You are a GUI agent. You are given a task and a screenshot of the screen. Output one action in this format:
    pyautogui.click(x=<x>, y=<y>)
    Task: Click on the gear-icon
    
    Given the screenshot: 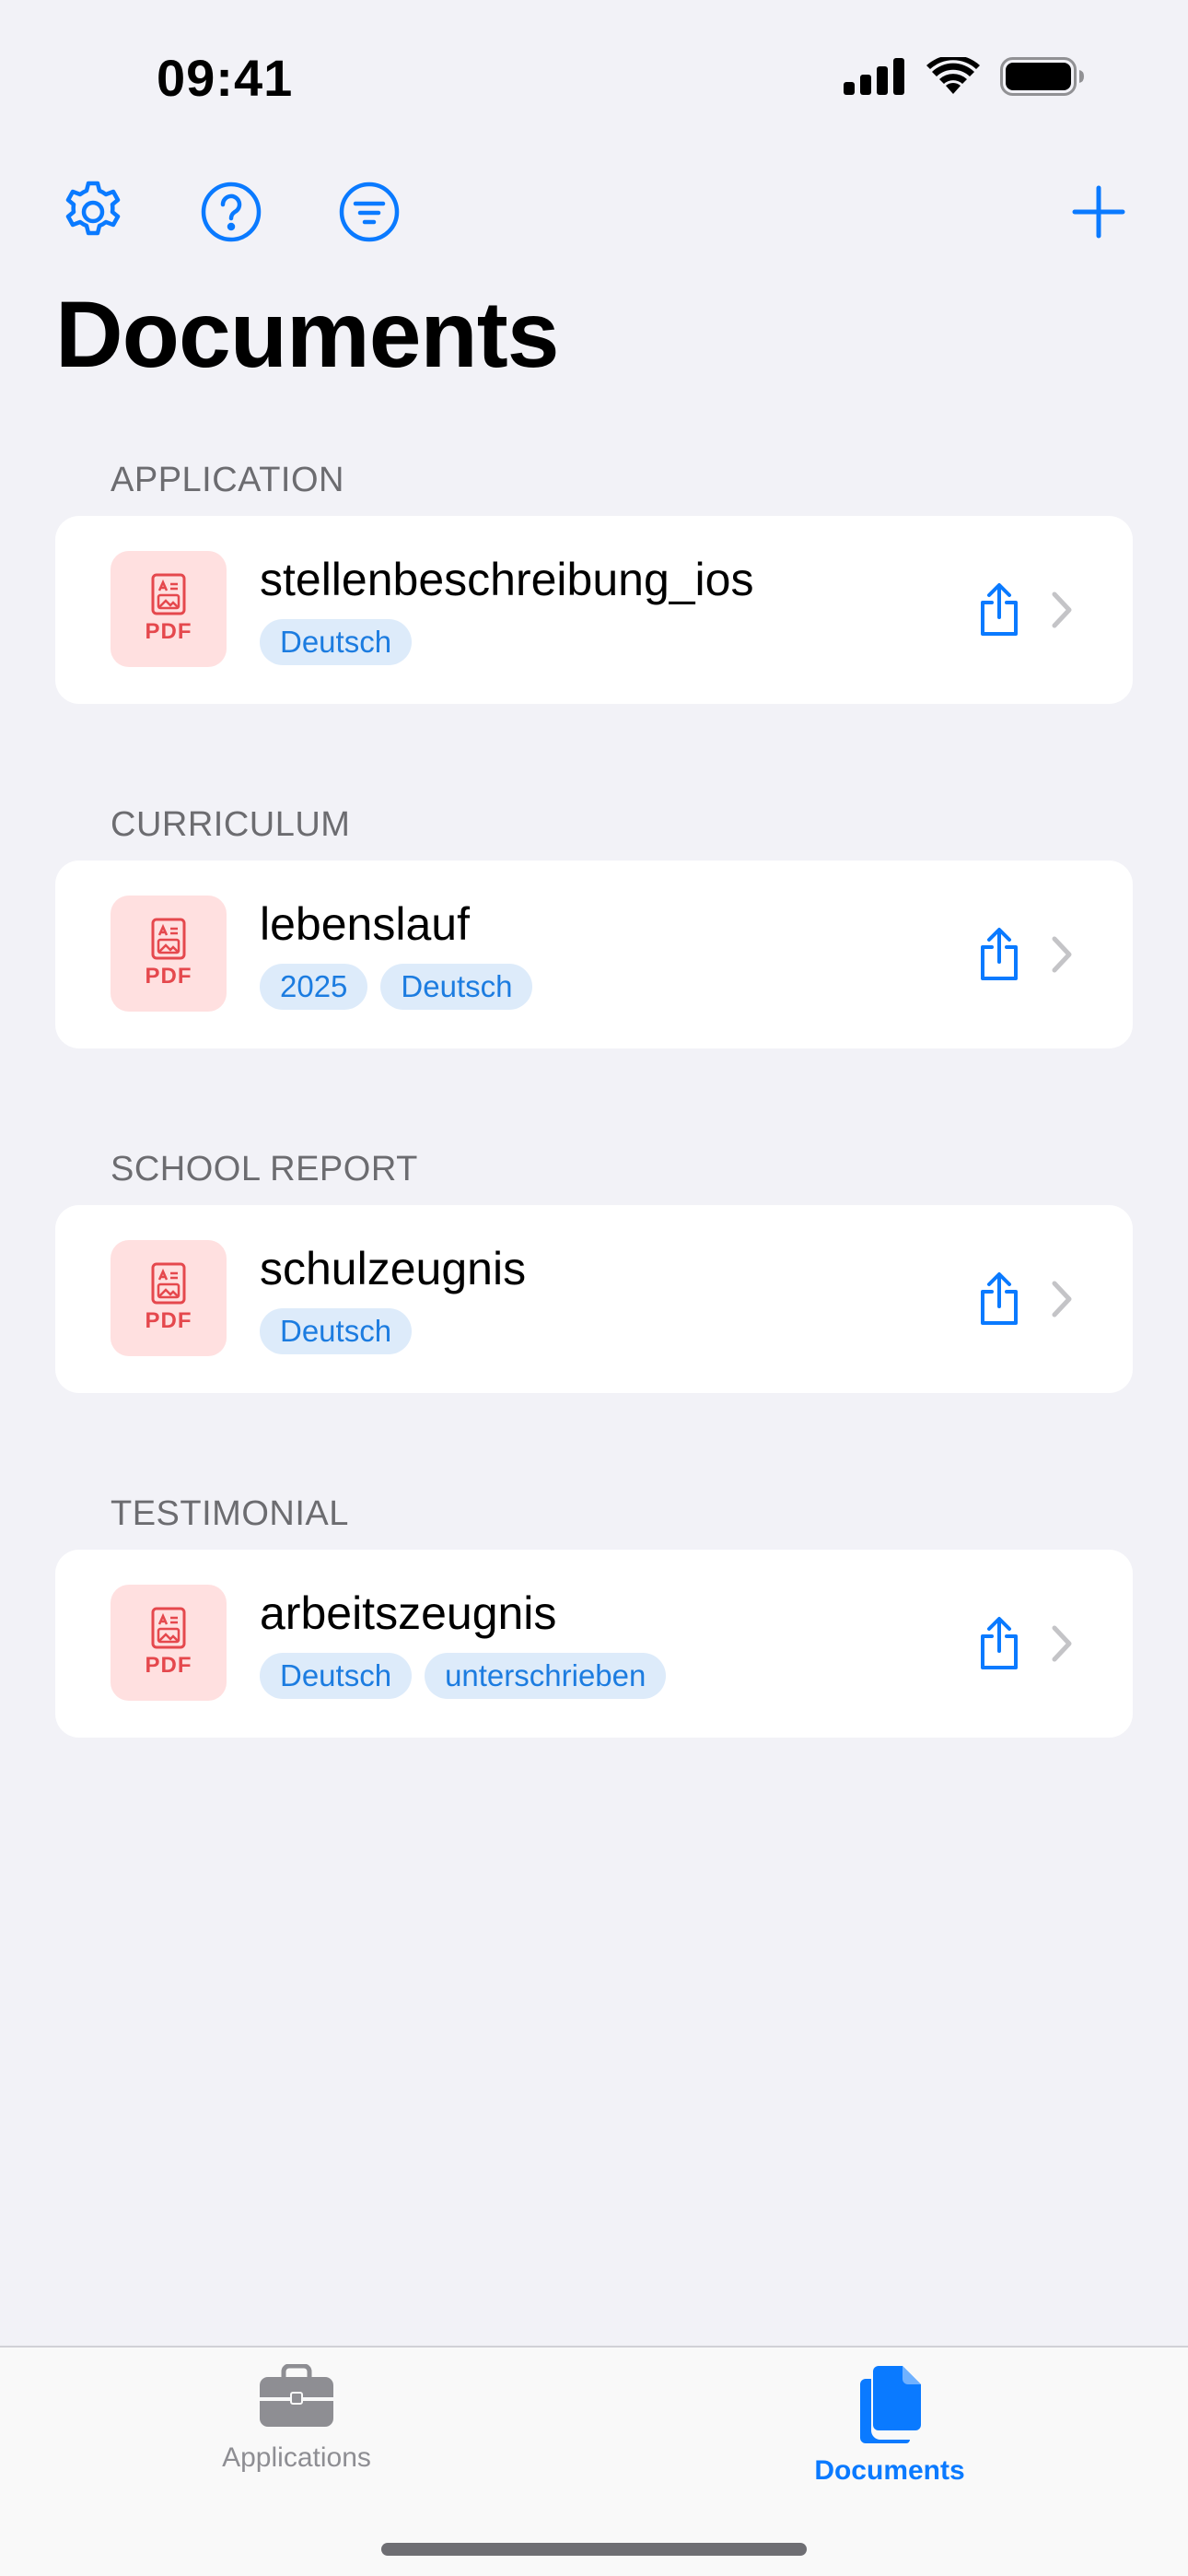 What is the action you would take?
    pyautogui.click(x=93, y=212)
    